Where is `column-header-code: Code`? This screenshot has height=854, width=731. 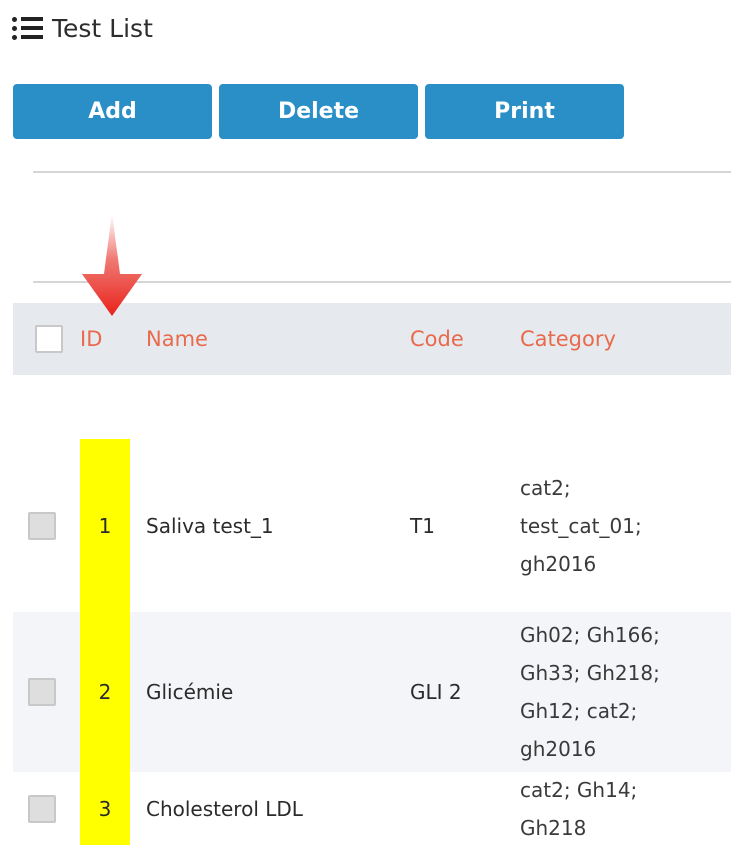
column-header-code: Code is located at coordinates (465, 339).